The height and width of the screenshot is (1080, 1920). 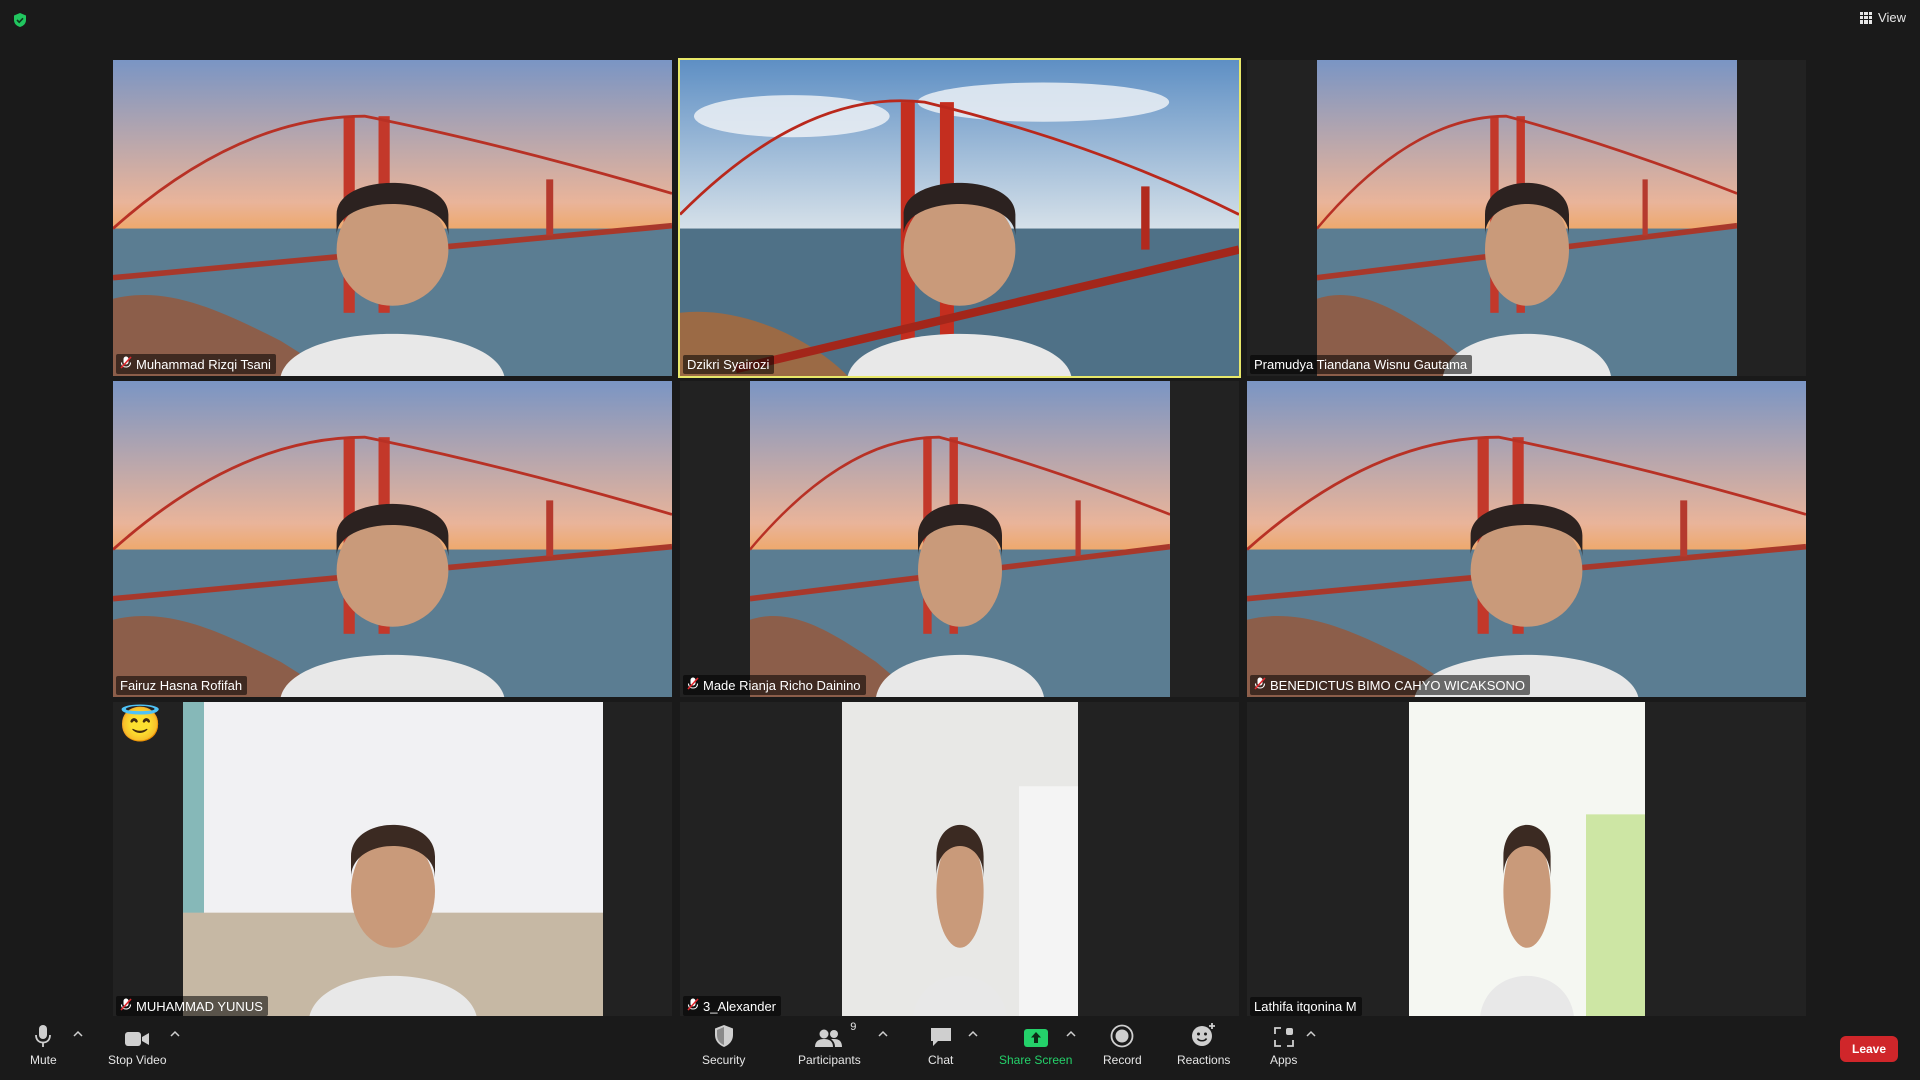 I want to click on chat-button: Chat, so click(x=940, y=1044).